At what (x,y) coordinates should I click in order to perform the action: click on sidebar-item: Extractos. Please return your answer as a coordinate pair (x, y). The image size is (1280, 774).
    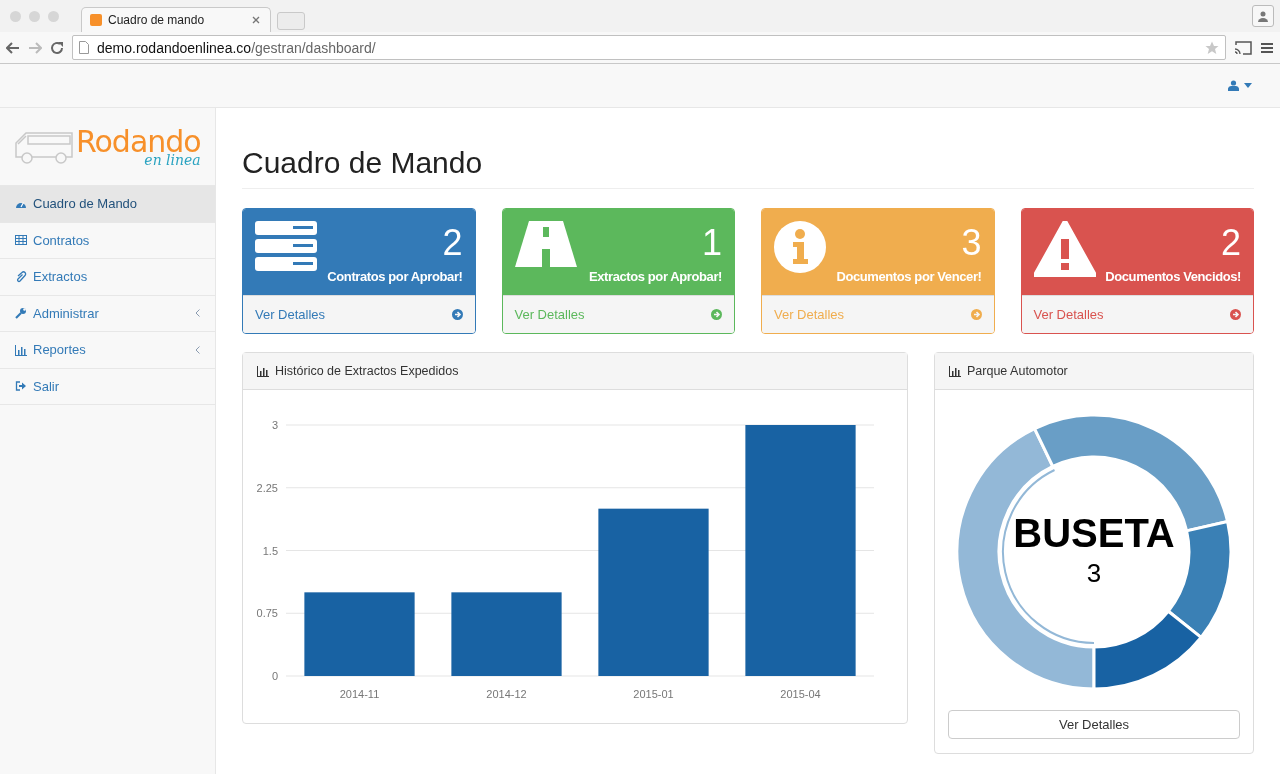
    Looking at the image, I should click on (107, 277).